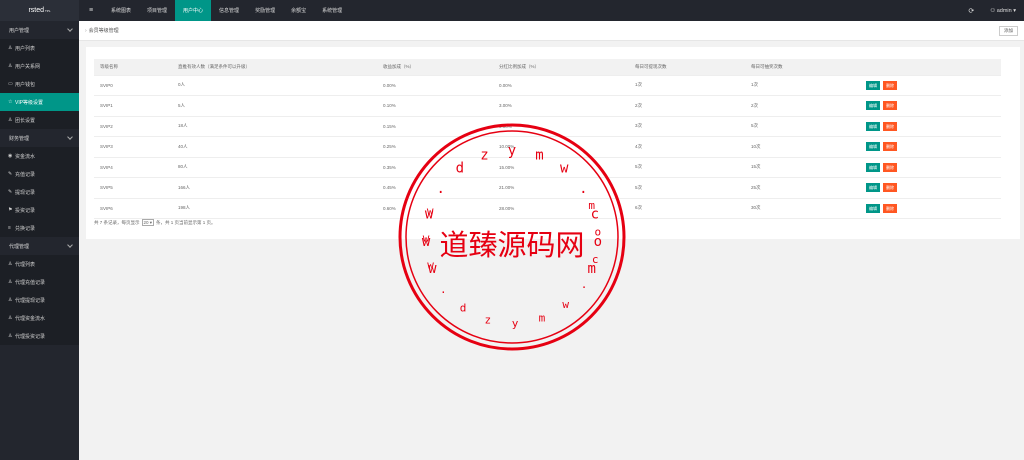  Describe the element at coordinates (39, 10) in the screenshot. I see `app-logo: rsted TPL` at that location.